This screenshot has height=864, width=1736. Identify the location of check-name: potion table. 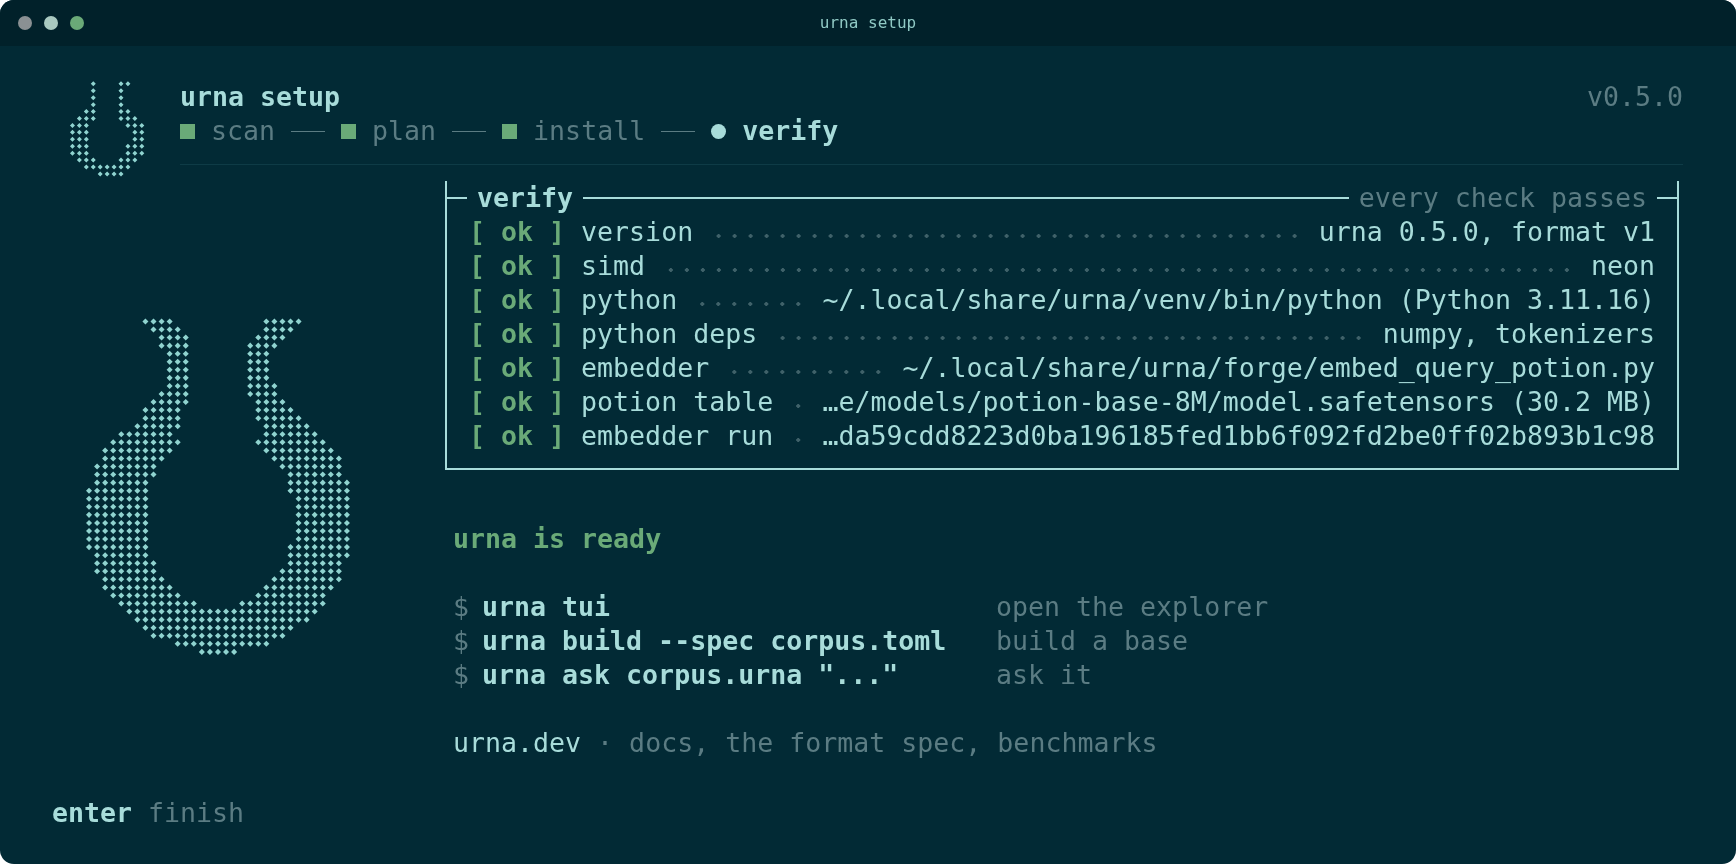
(677, 402).